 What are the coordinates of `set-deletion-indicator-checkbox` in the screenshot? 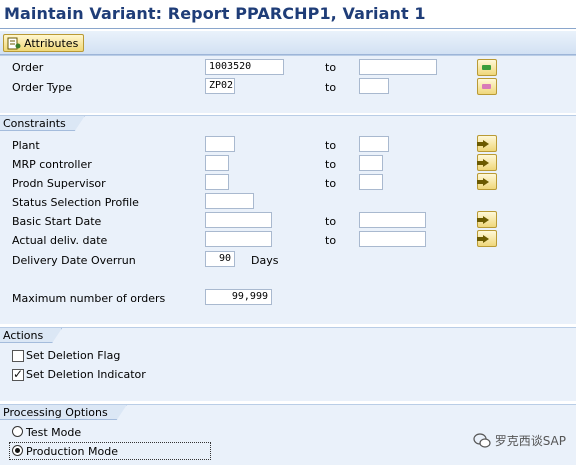 It's located at (18, 374).